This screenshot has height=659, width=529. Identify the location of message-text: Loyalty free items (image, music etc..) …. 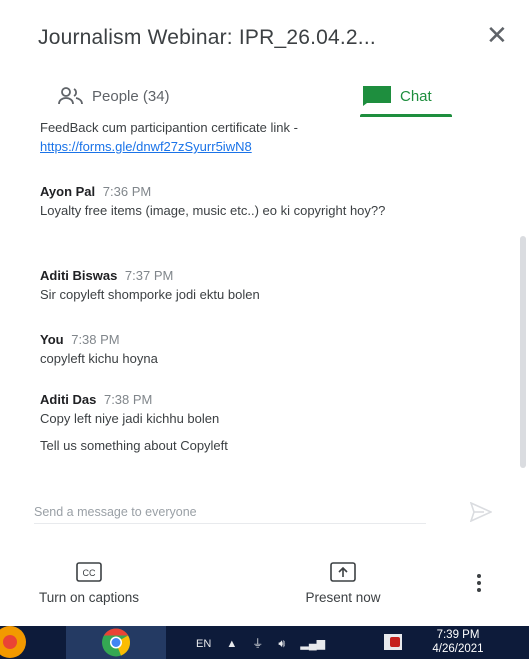
(213, 210).